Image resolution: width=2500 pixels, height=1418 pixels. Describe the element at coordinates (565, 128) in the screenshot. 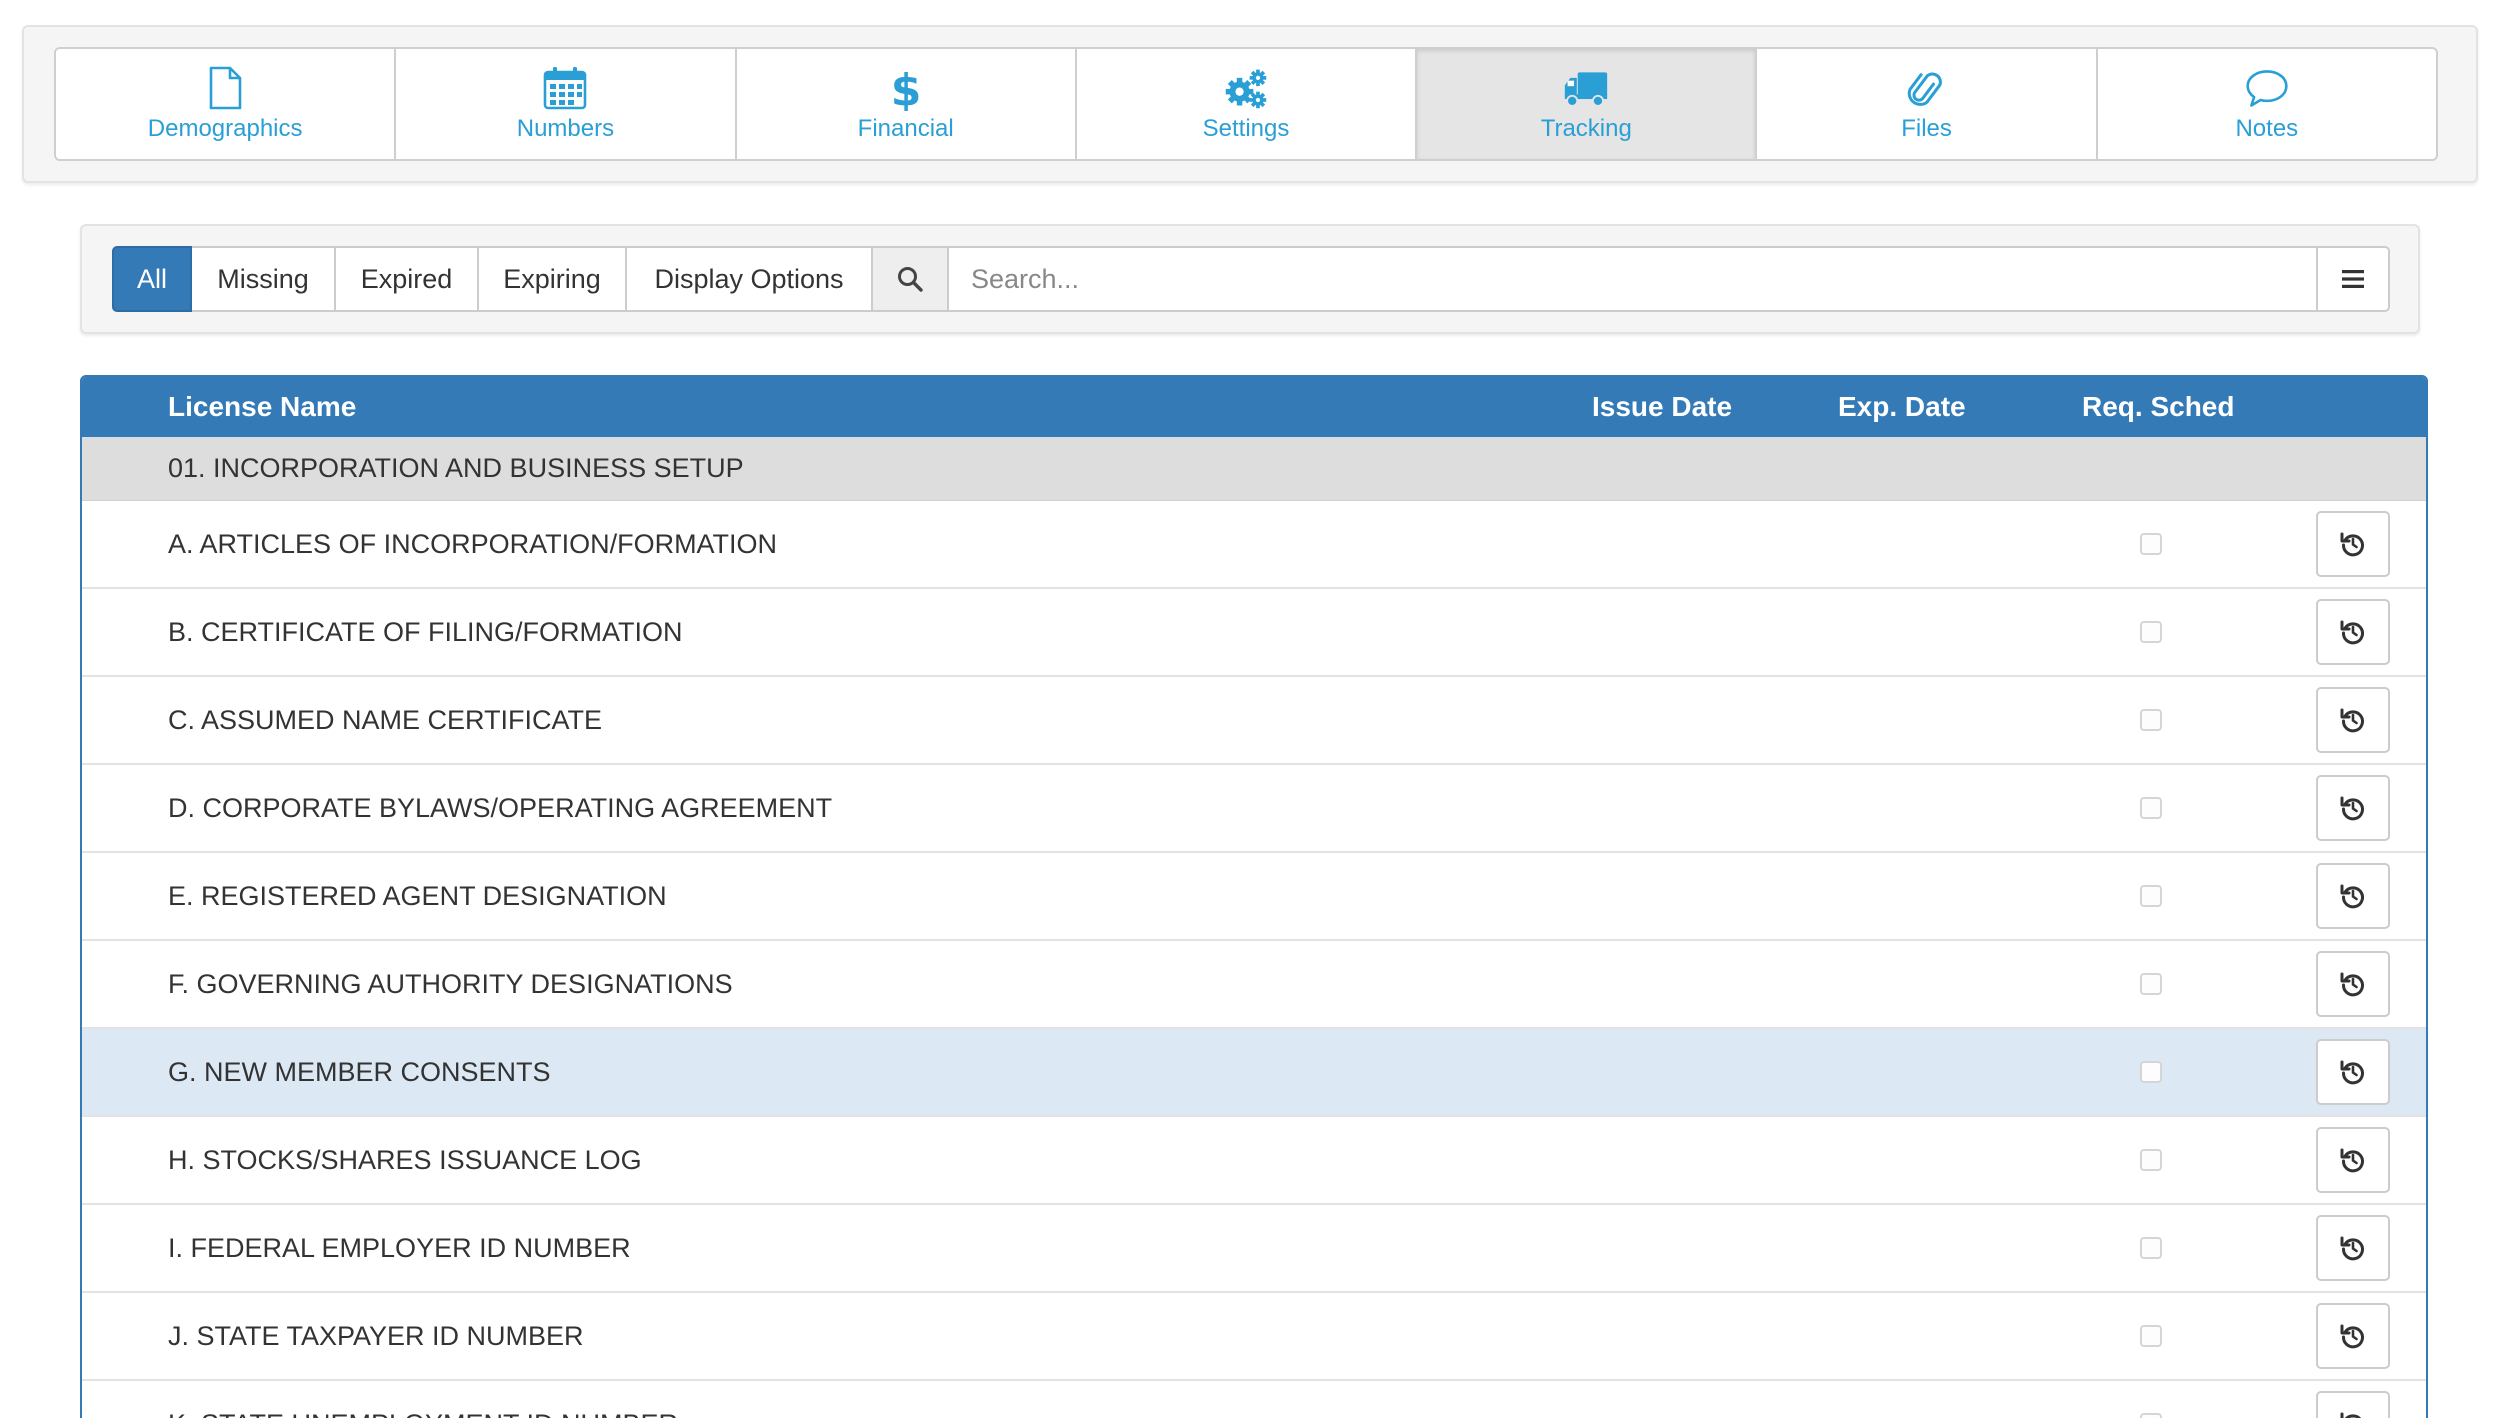

I see `tab-label: Numbers` at that location.